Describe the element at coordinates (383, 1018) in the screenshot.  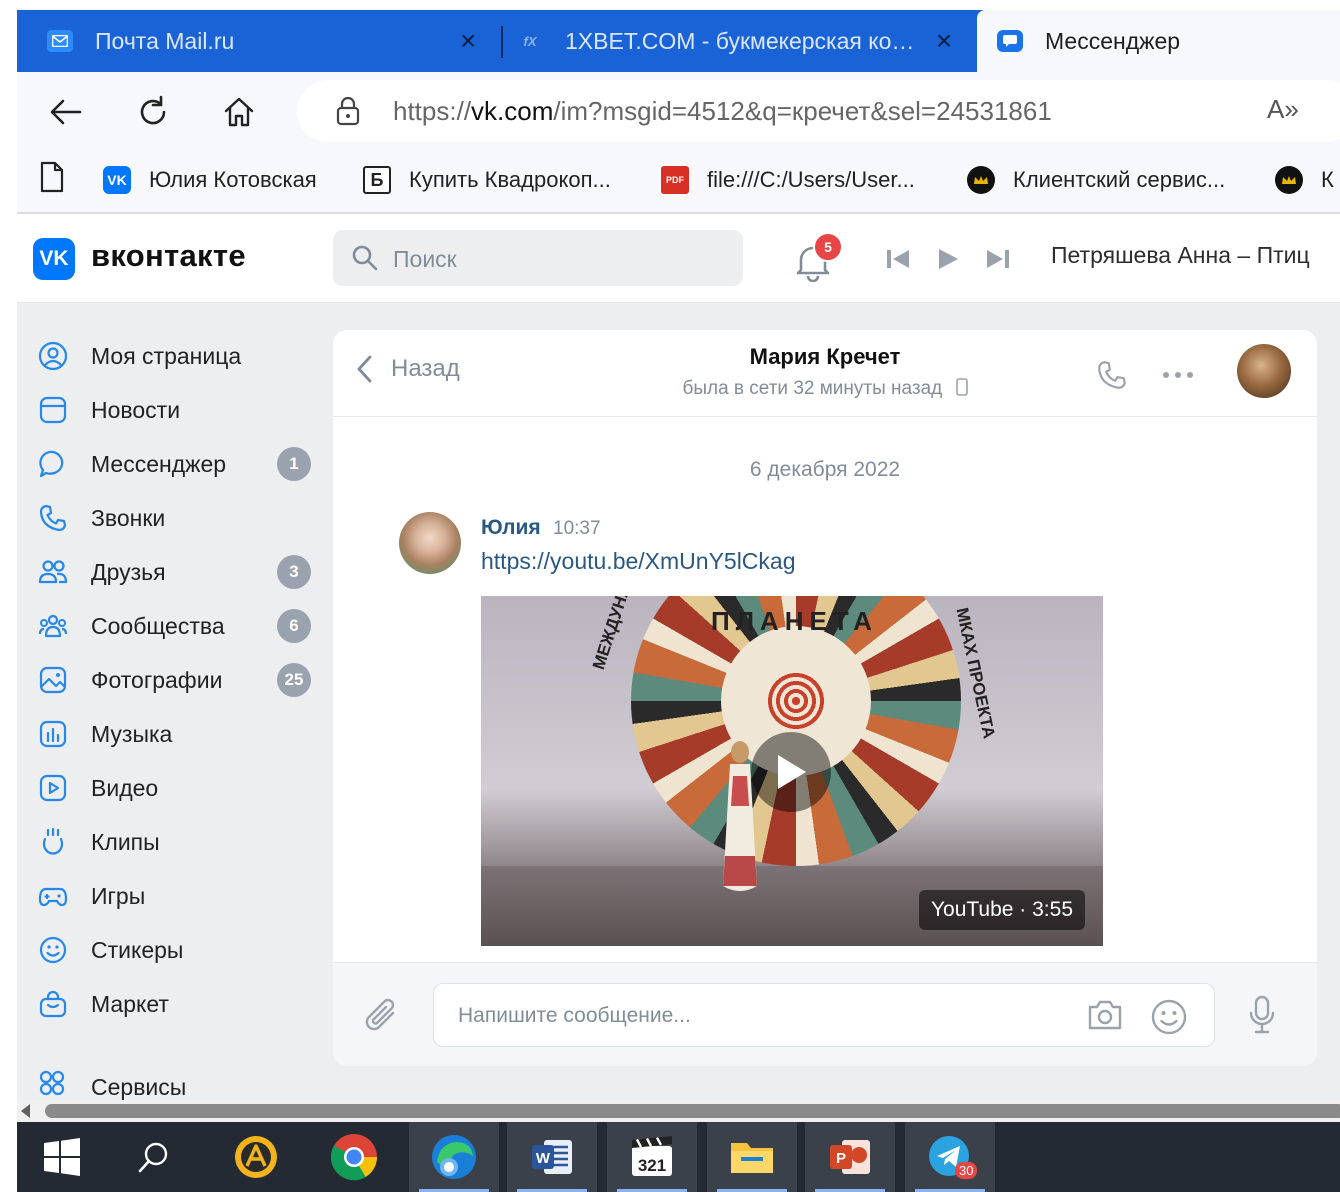
I see `attach-icon` at that location.